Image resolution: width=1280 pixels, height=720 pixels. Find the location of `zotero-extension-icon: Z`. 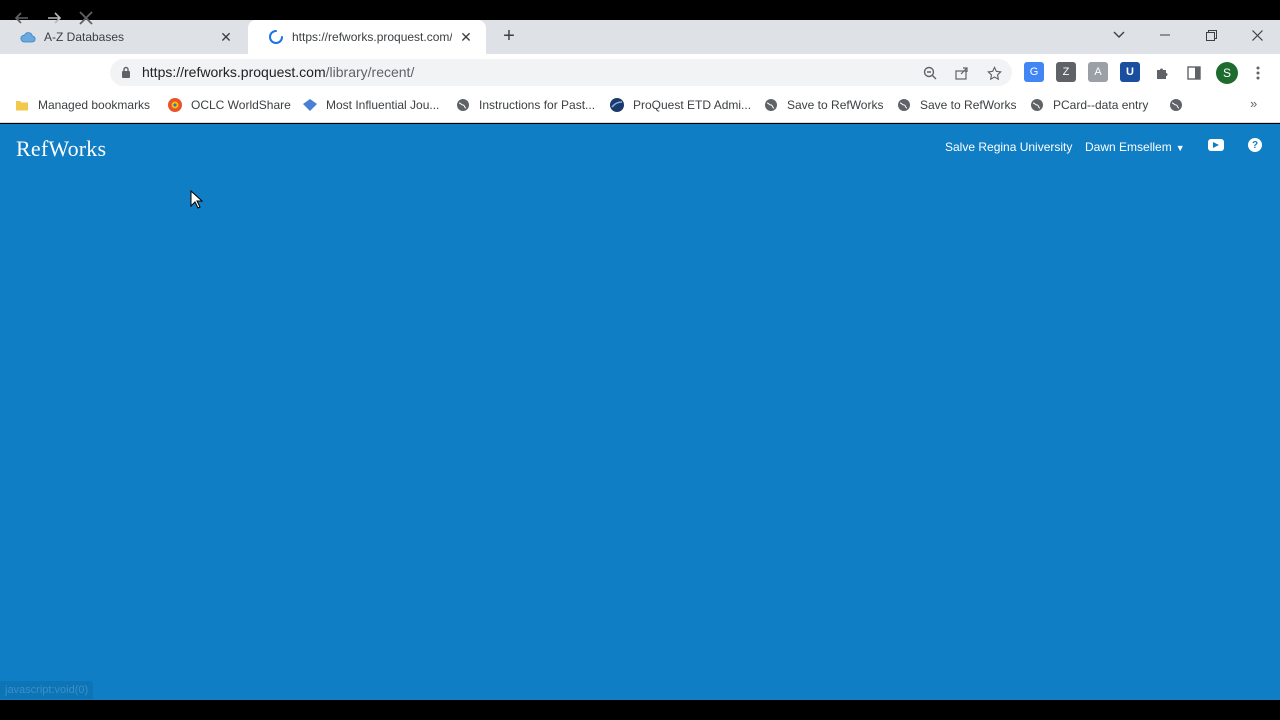

zotero-extension-icon: Z is located at coordinates (1066, 72).